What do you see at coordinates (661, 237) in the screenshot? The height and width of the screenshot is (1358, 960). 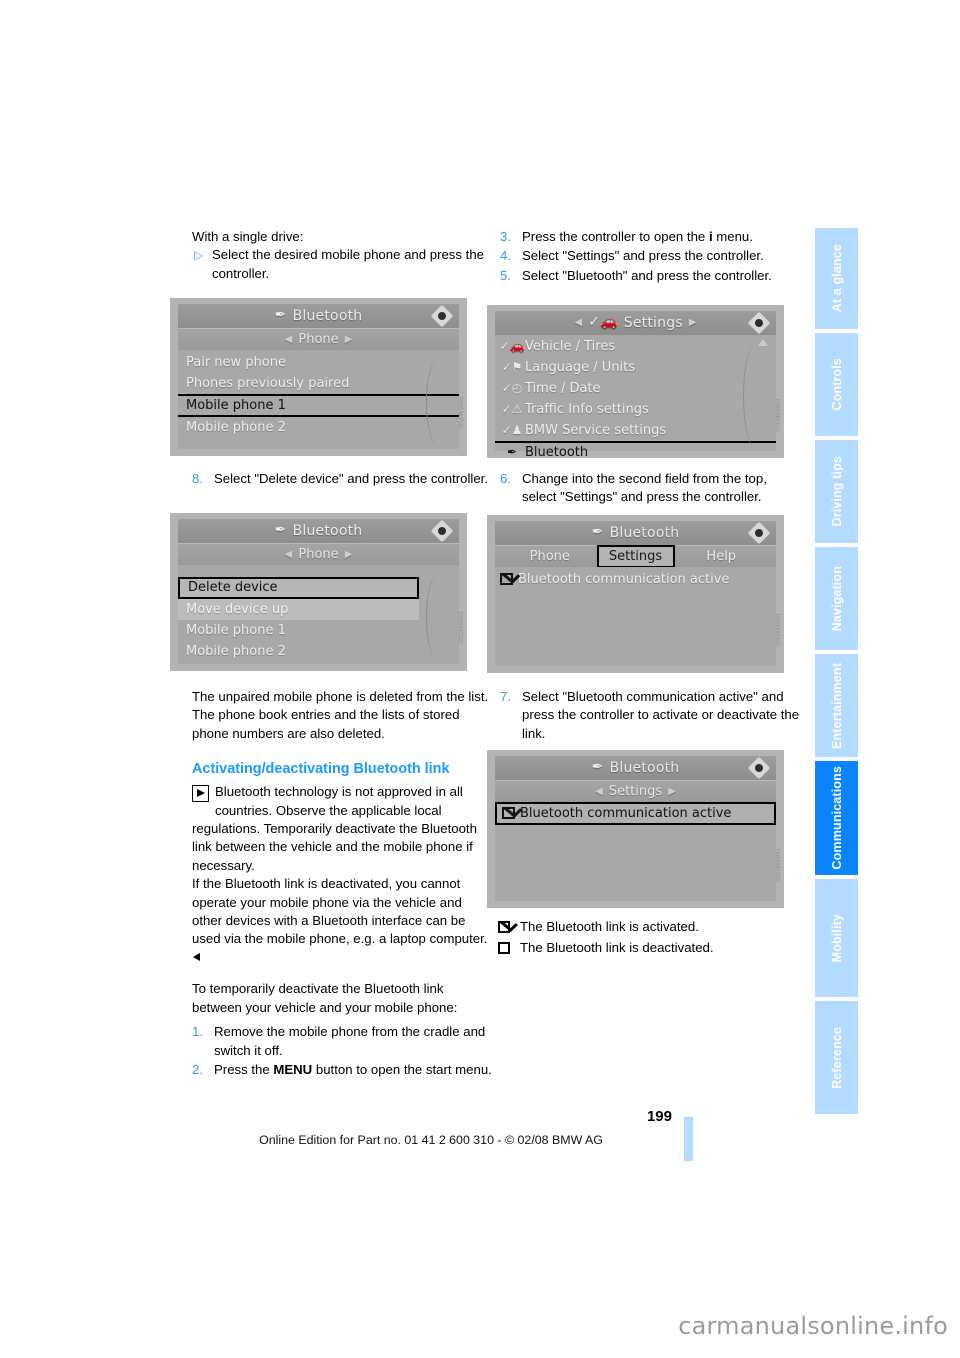 I see `step-text: Press the controller to open the i menu.` at bounding box center [661, 237].